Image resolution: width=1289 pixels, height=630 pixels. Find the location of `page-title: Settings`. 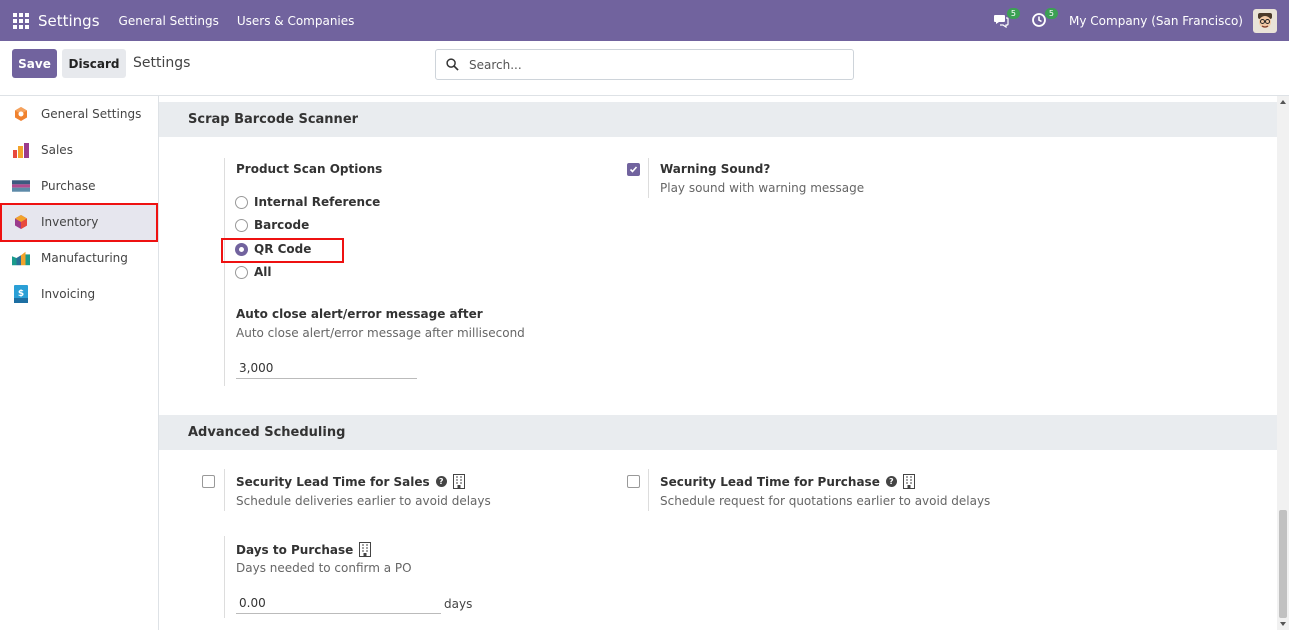

page-title: Settings is located at coordinates (162, 63).